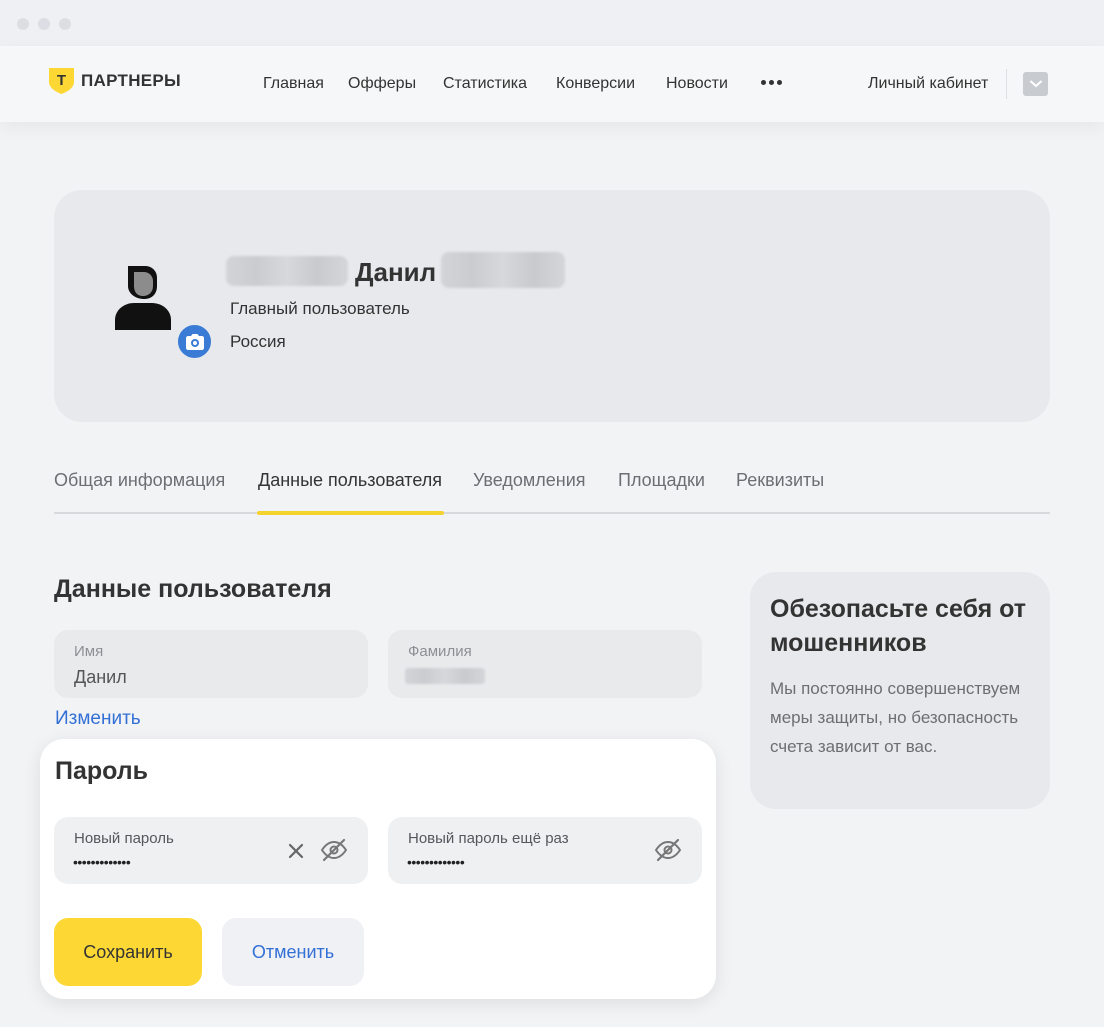 Image resolution: width=1104 pixels, height=1027 pixels. Describe the element at coordinates (139, 480) in the screenshot. I see `tab-general-info: Общая информация` at that location.